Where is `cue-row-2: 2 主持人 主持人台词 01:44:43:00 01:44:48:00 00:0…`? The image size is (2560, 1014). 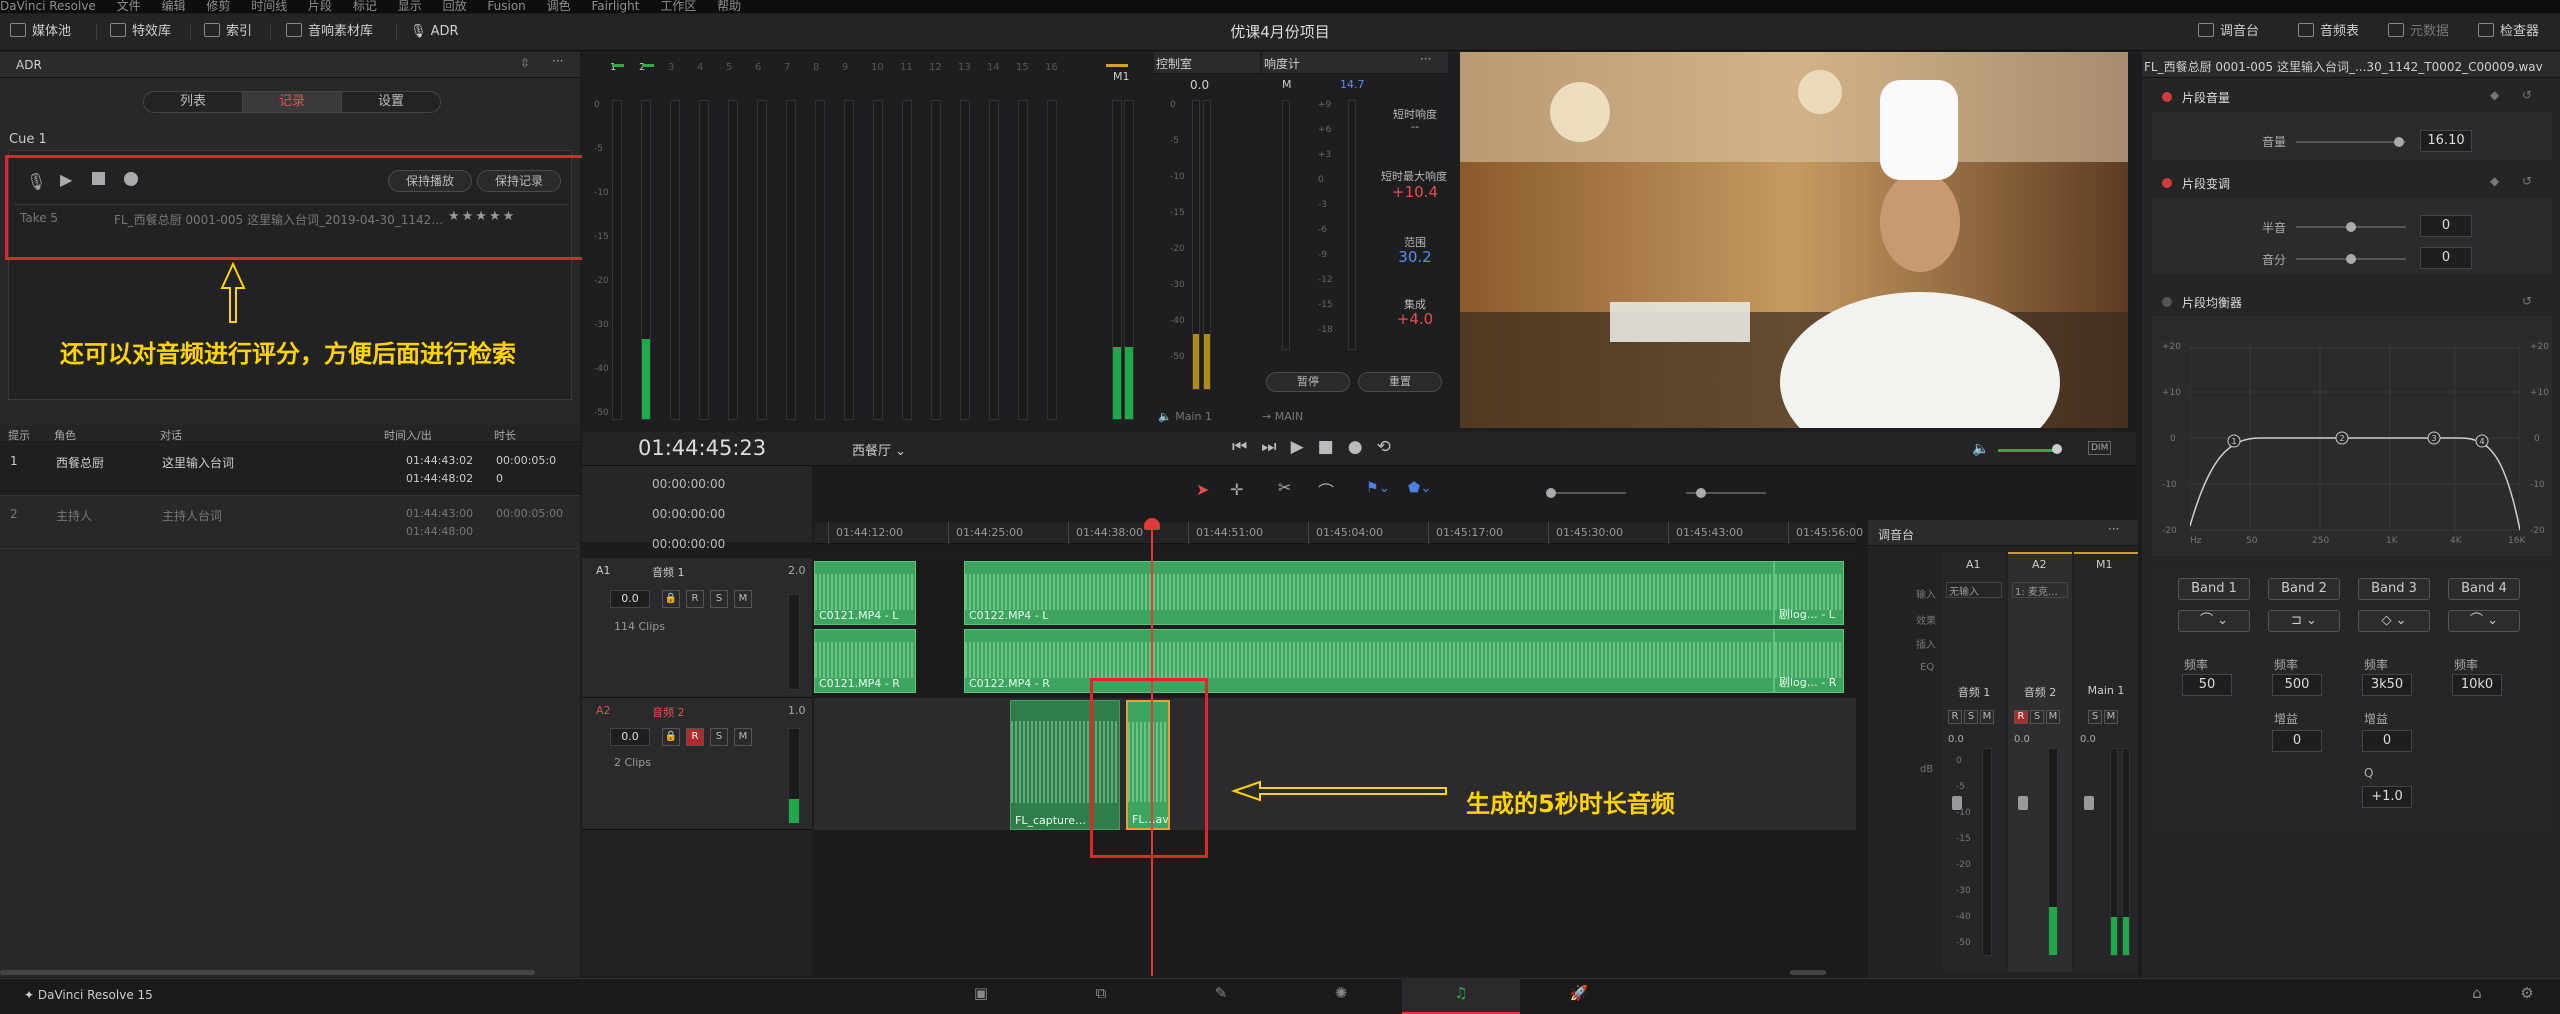 cue-row-2: 2 主持人 主持人台词 01:44:43:00 01:44:48:00 00:0… is located at coordinates (290, 523).